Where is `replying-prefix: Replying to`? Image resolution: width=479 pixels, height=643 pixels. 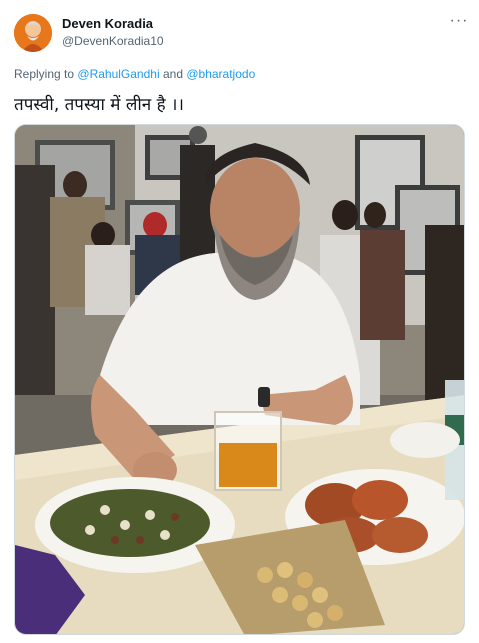 replying-prefix: Replying to is located at coordinates (44, 74).